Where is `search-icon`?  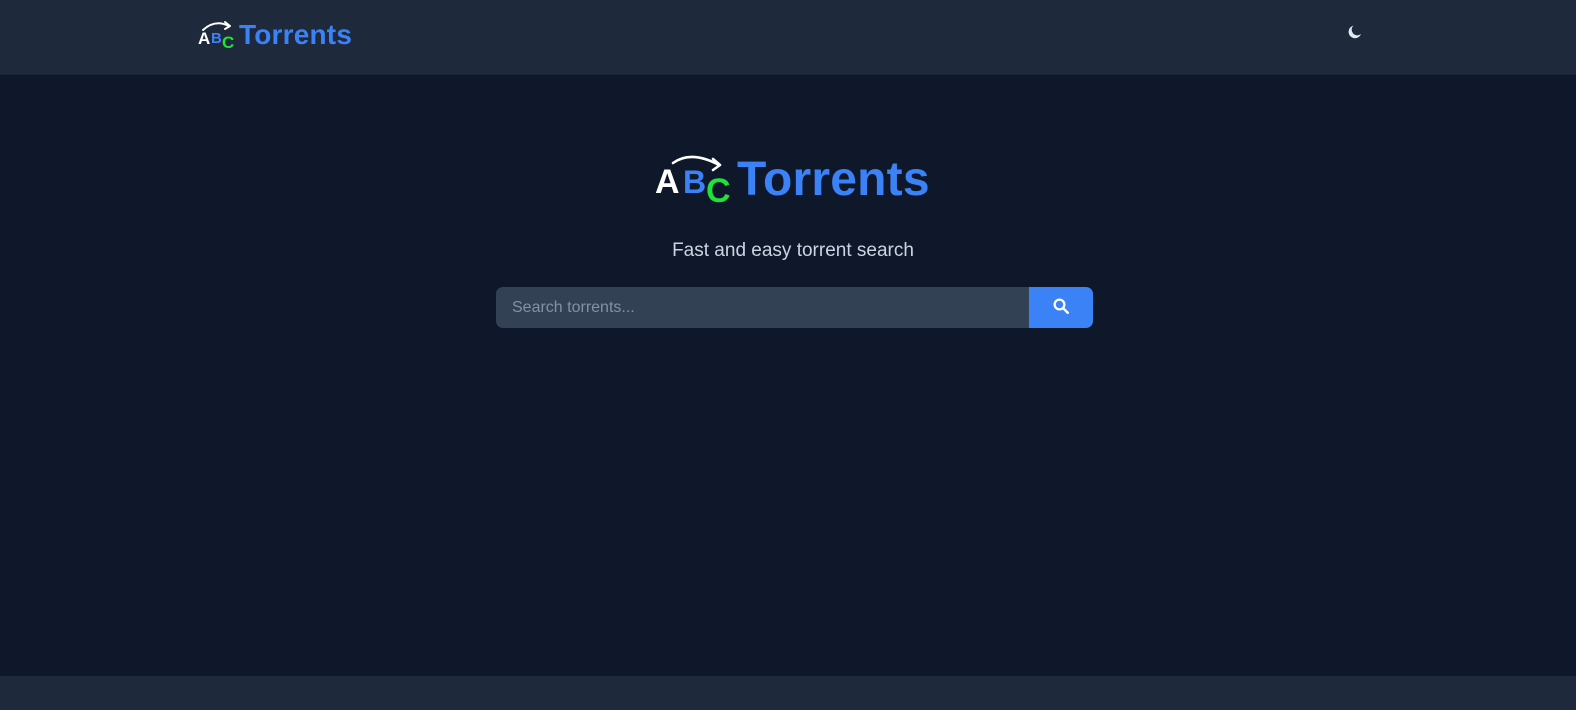
search-icon is located at coordinates (1061, 307).